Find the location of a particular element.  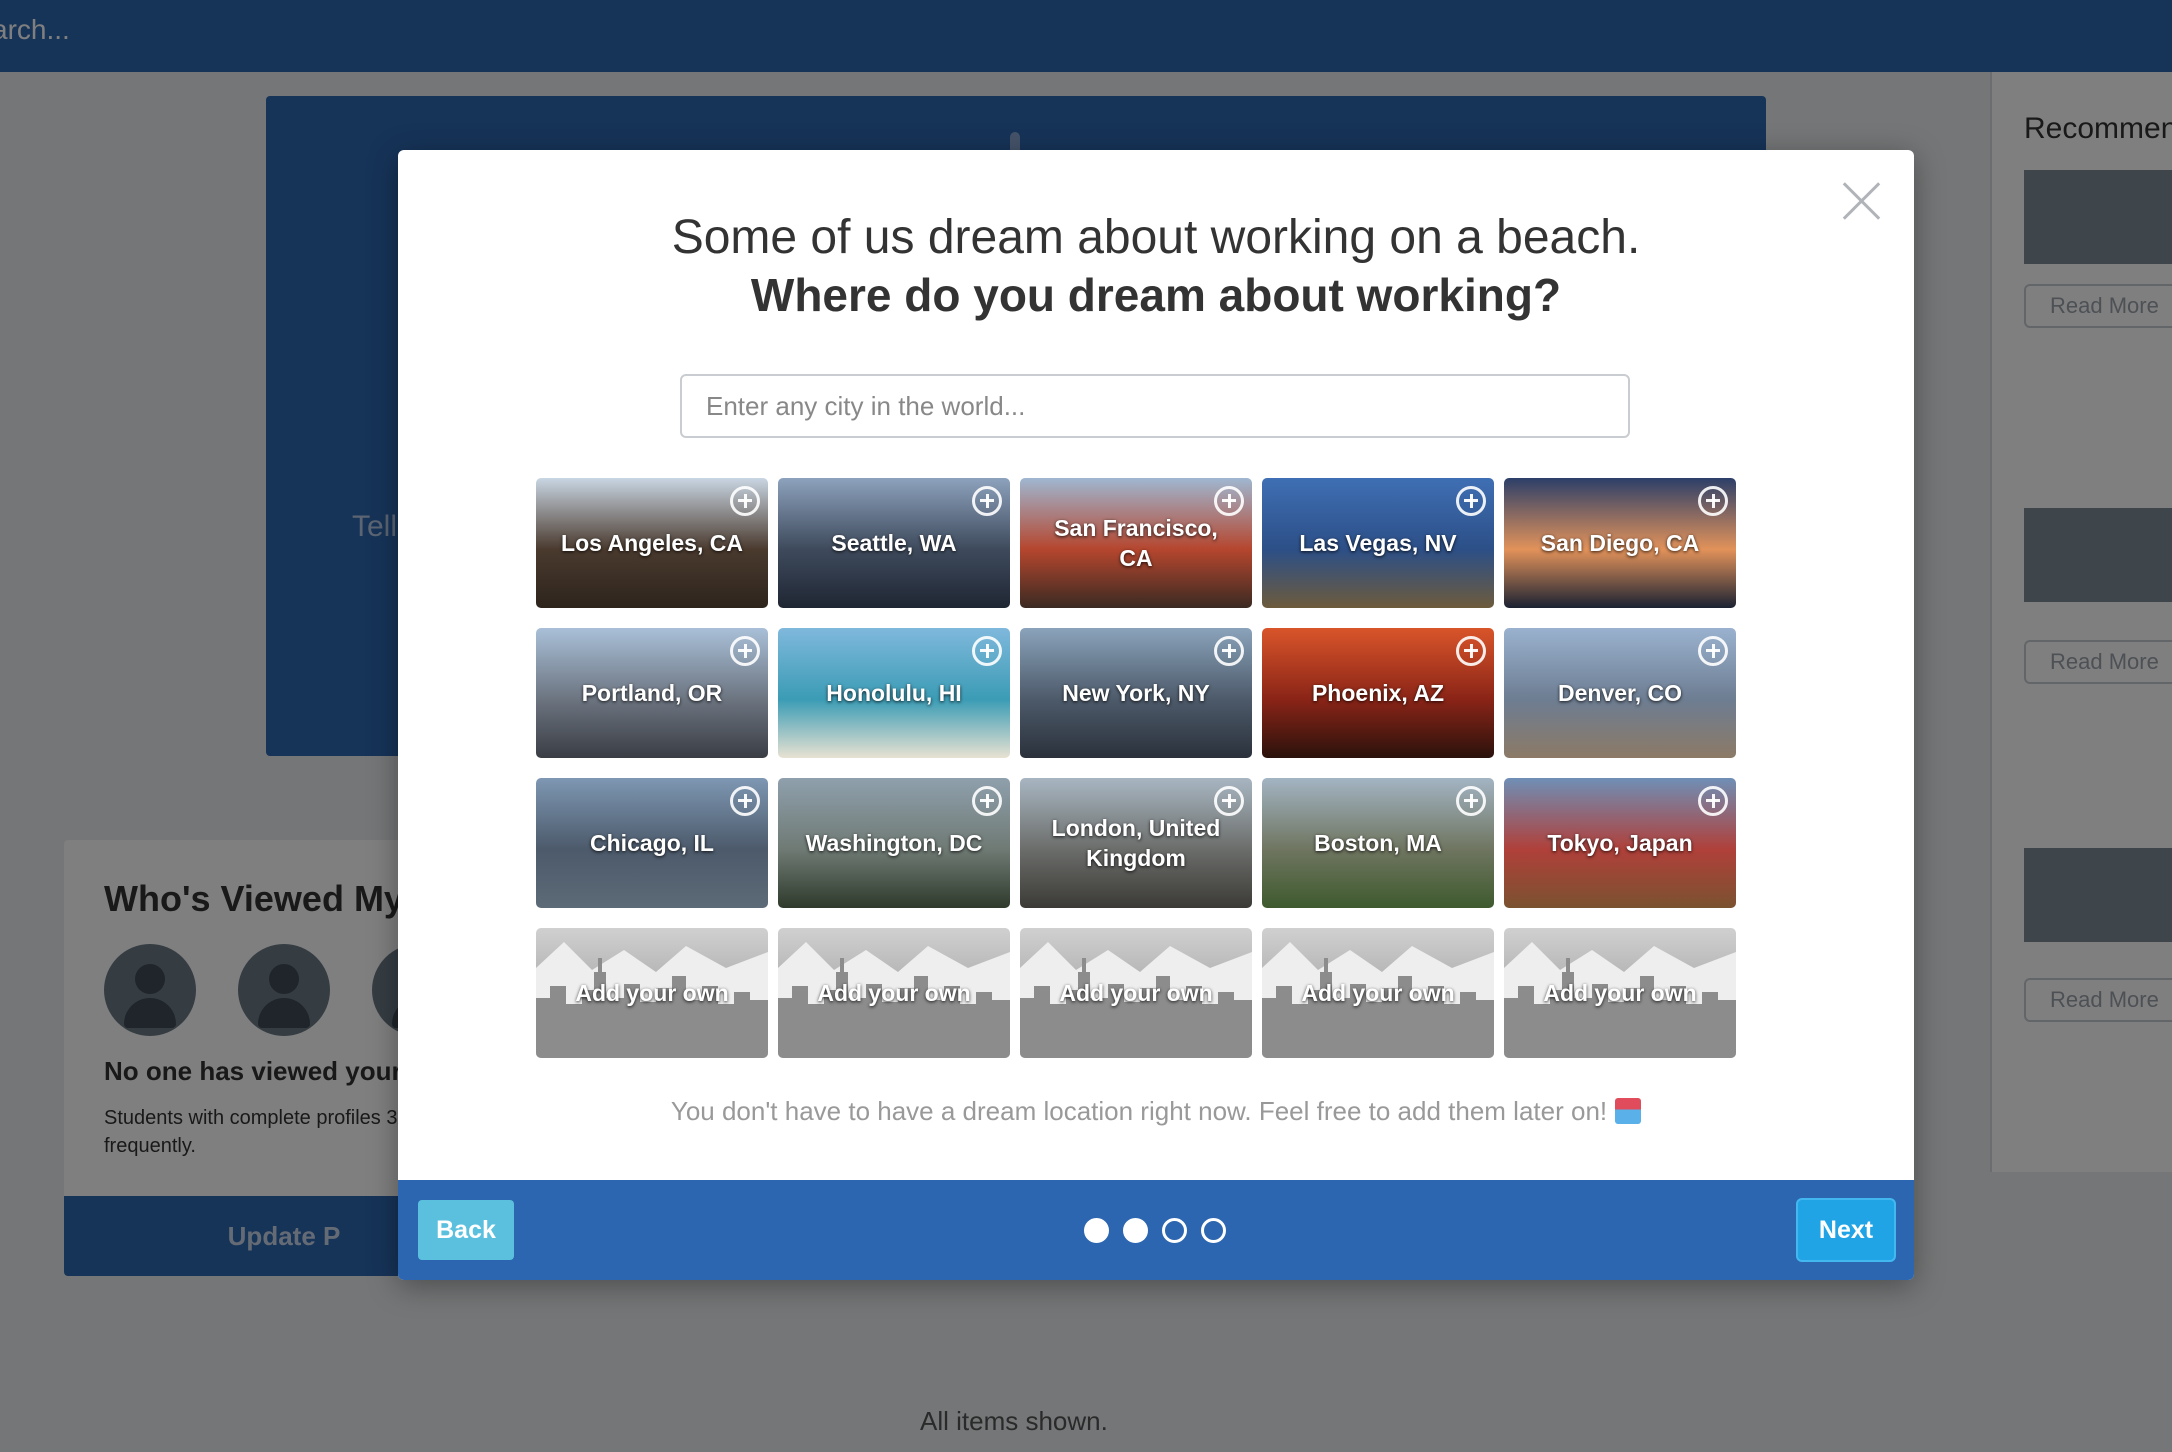

city-label: London, United Kingdom is located at coordinates (1136, 843).